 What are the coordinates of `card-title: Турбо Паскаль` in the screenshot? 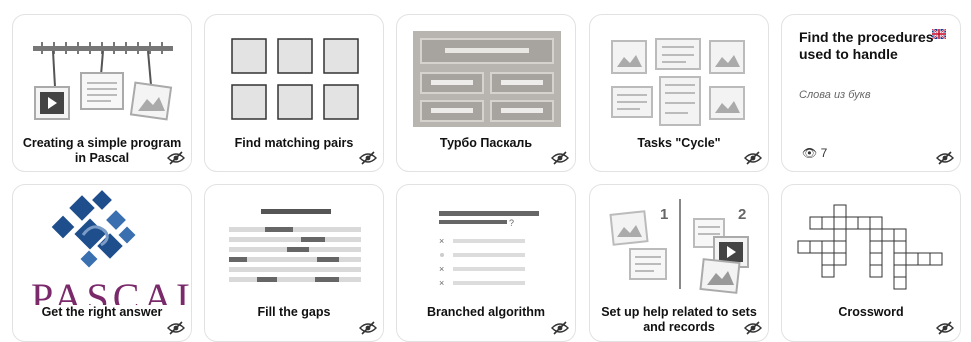 It's located at (486, 143).